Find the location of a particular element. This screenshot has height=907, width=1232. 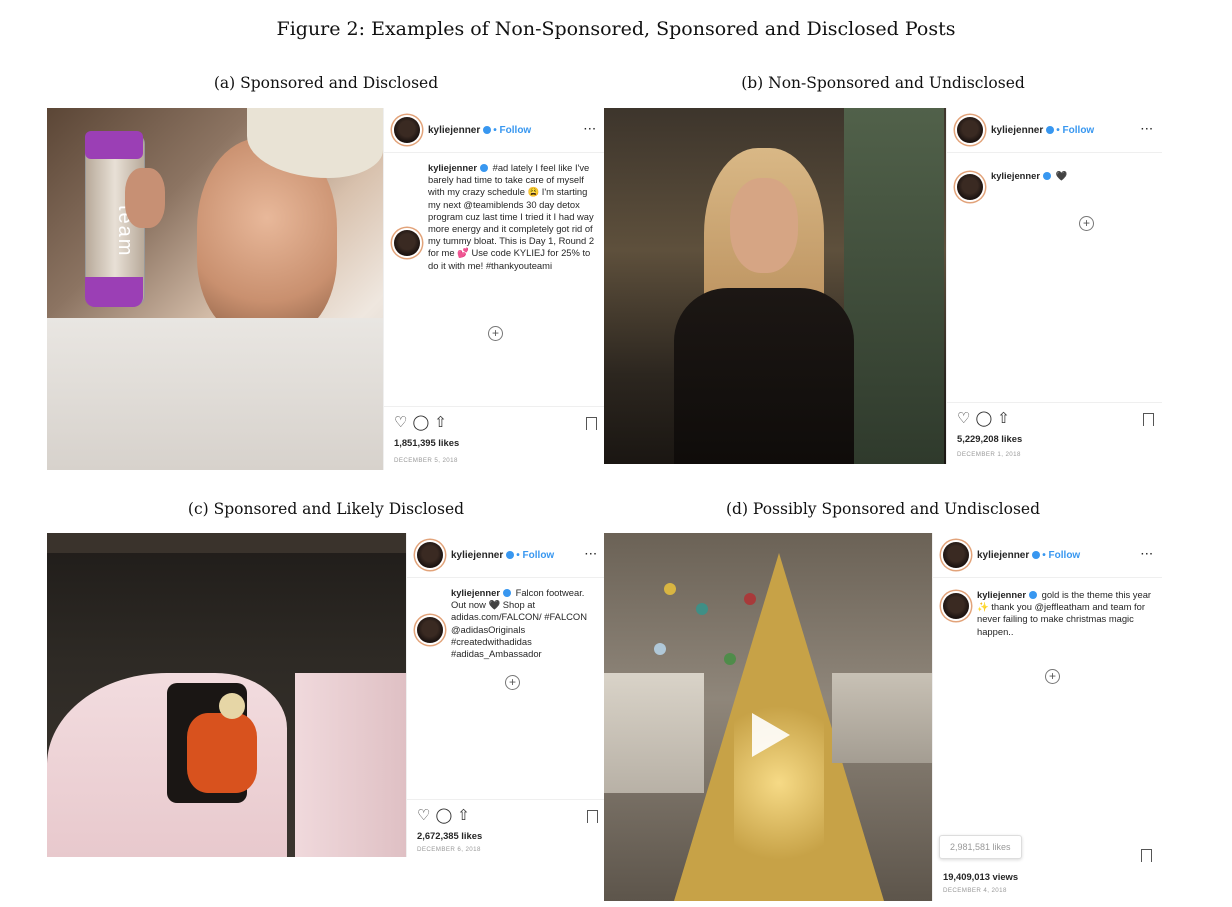

car-door is located at coordinates (350, 765).